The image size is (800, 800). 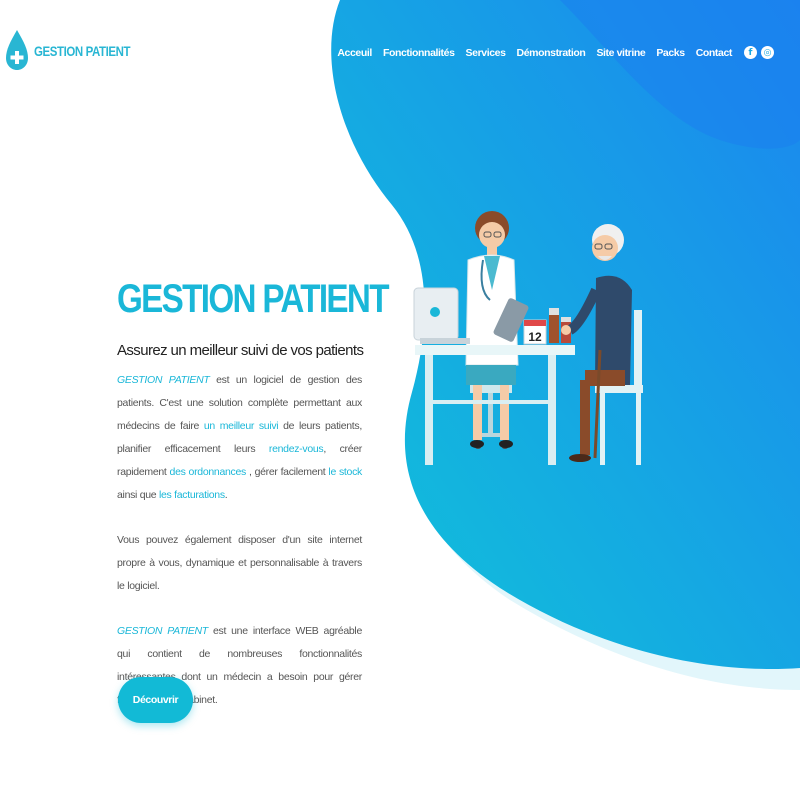 I want to click on nav-item-fonctionnalites: Fonctionnalités, so click(x=419, y=53).